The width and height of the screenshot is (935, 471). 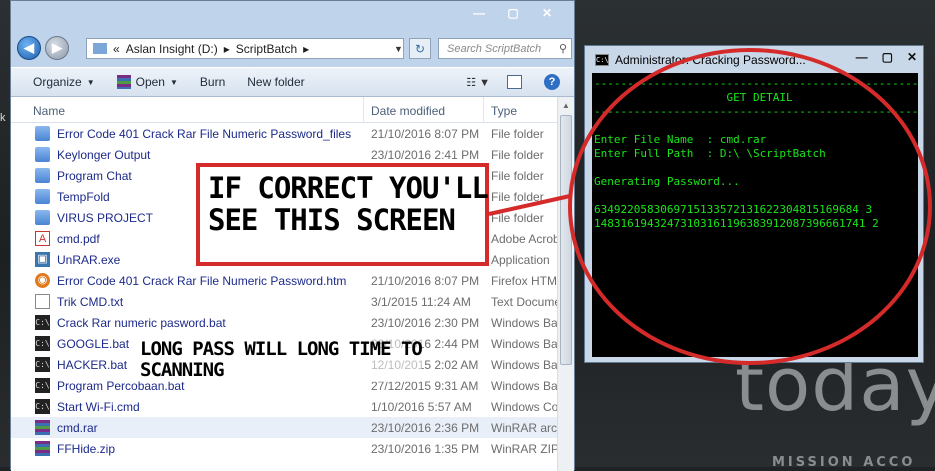 I want to click on annotation-correct: IF CORRECT YOU'LL SEE THIS SCREEN, so click(x=348, y=204).